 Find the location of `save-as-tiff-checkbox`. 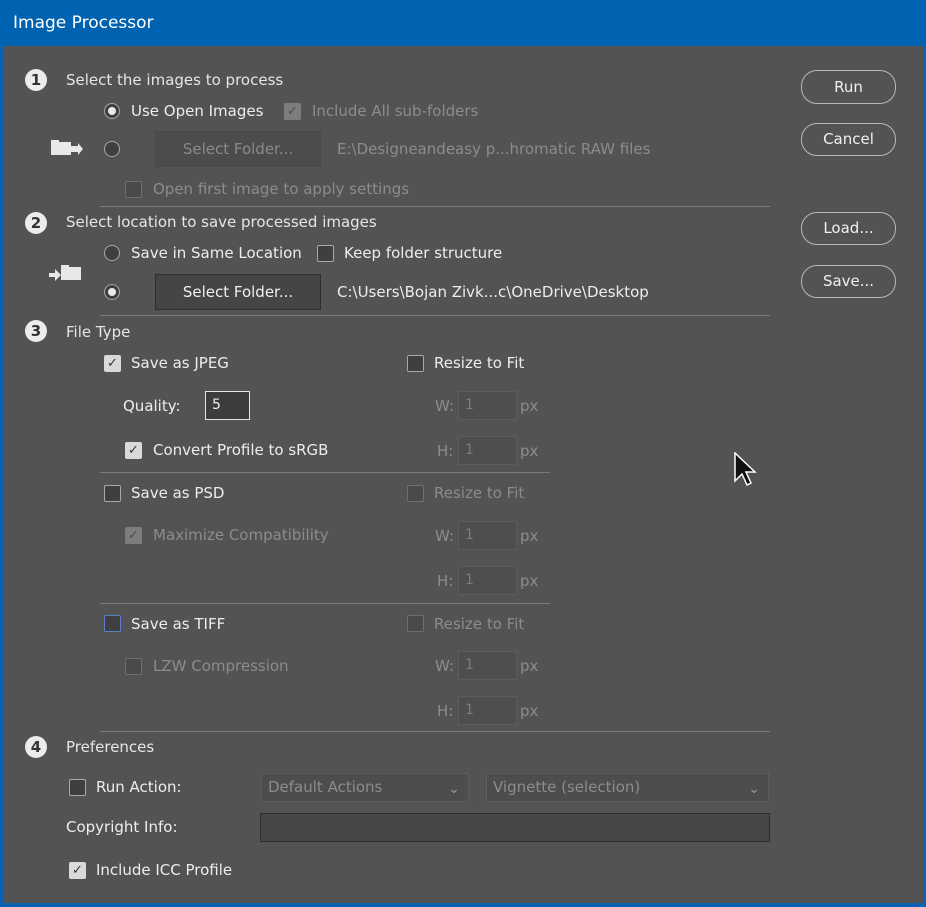

save-as-tiff-checkbox is located at coordinates (112, 623).